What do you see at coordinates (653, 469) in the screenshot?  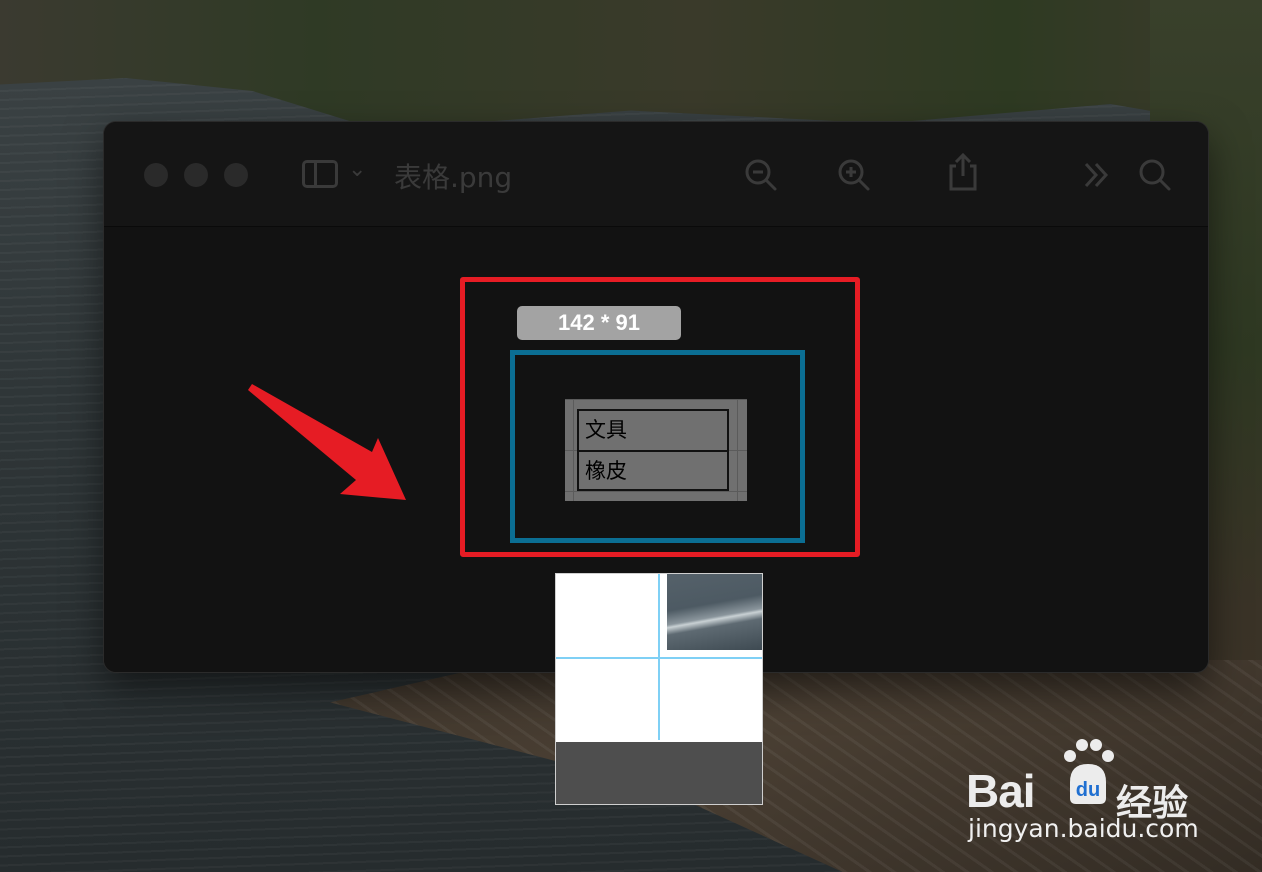 I see `table-cell: 橡皮` at bounding box center [653, 469].